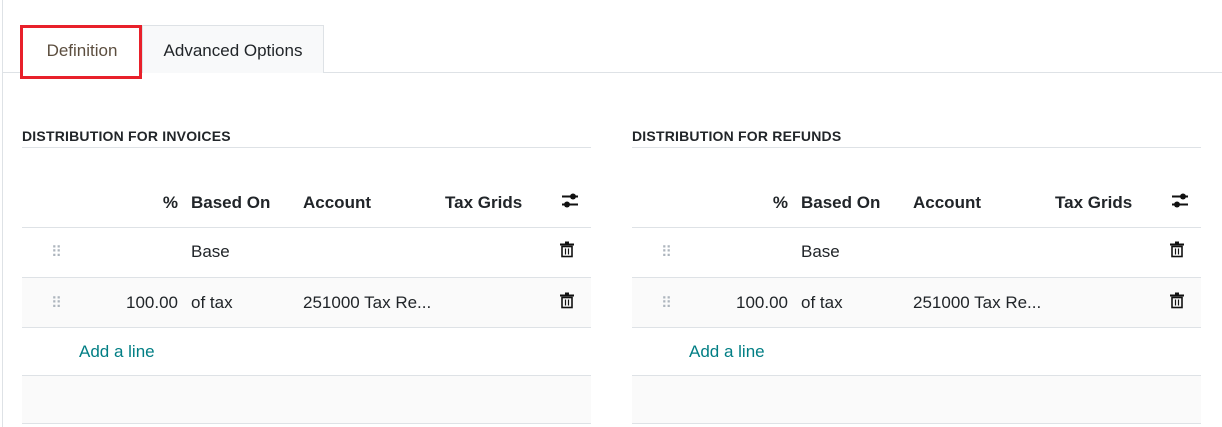 This screenshot has height=427, width=1222. Describe the element at coordinates (2, 213) in the screenshot. I see `left-border` at that location.